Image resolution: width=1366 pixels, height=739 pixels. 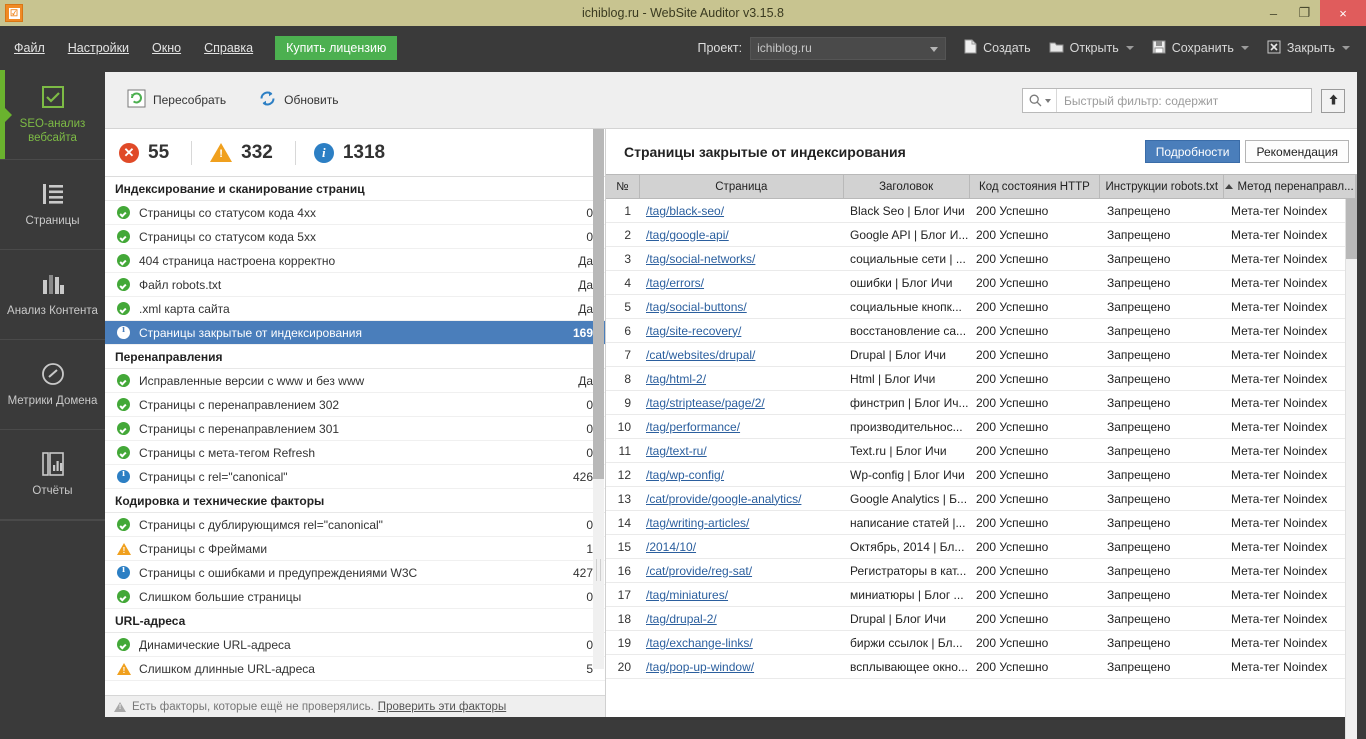 What do you see at coordinates (336, 48) in the screenshot?
I see `buy-license-button: Купить лицензию` at bounding box center [336, 48].